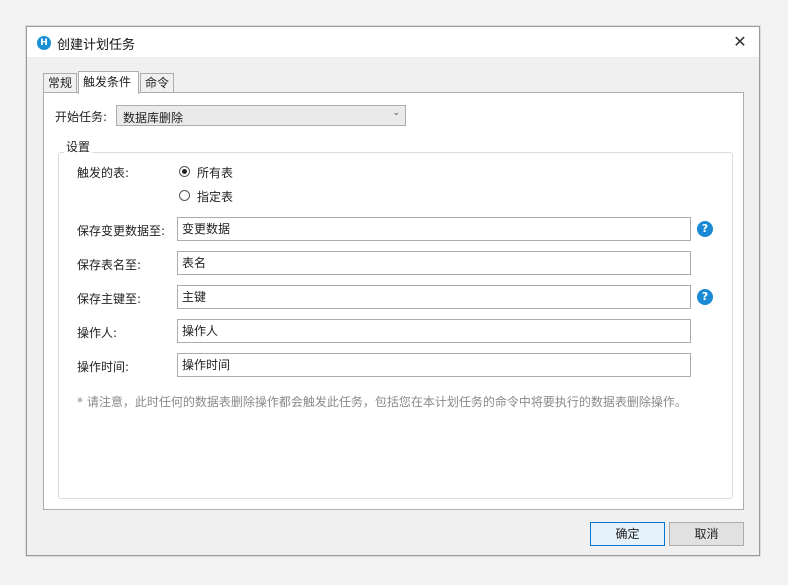  I want to click on start-task-value: 数据库删除, so click(153, 118).